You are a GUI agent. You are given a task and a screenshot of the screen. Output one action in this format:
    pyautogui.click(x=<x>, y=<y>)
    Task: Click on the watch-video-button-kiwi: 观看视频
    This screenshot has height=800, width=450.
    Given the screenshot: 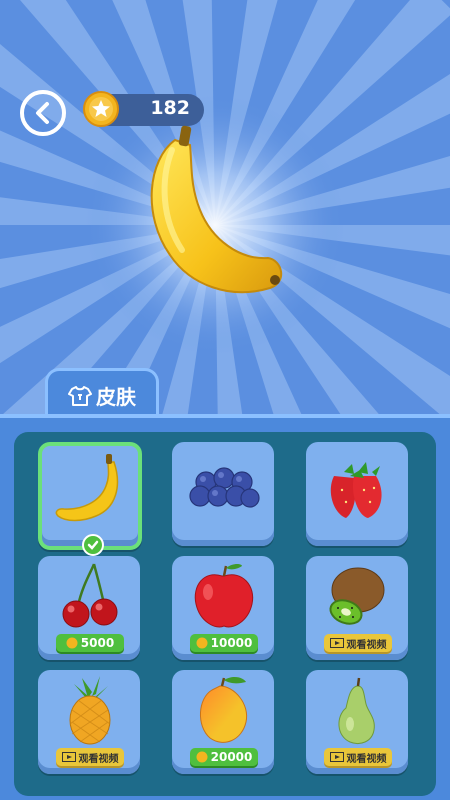 What is the action you would take?
    pyautogui.click(x=358, y=643)
    